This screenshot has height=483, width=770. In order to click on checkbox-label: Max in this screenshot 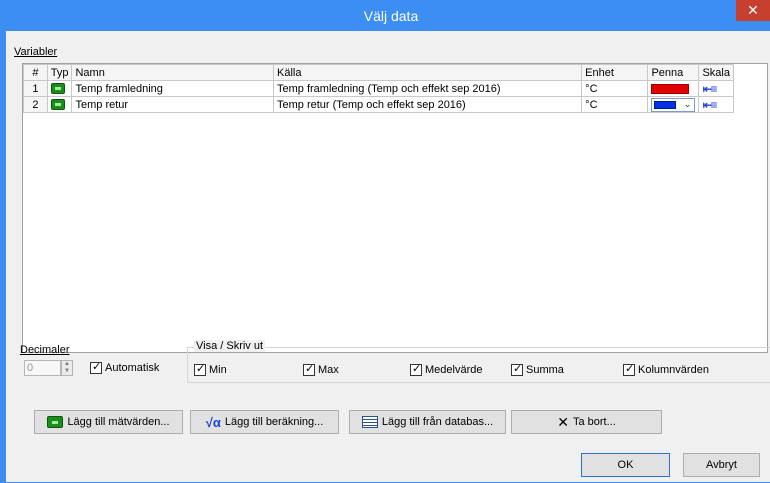, I will do `click(328, 370)`.